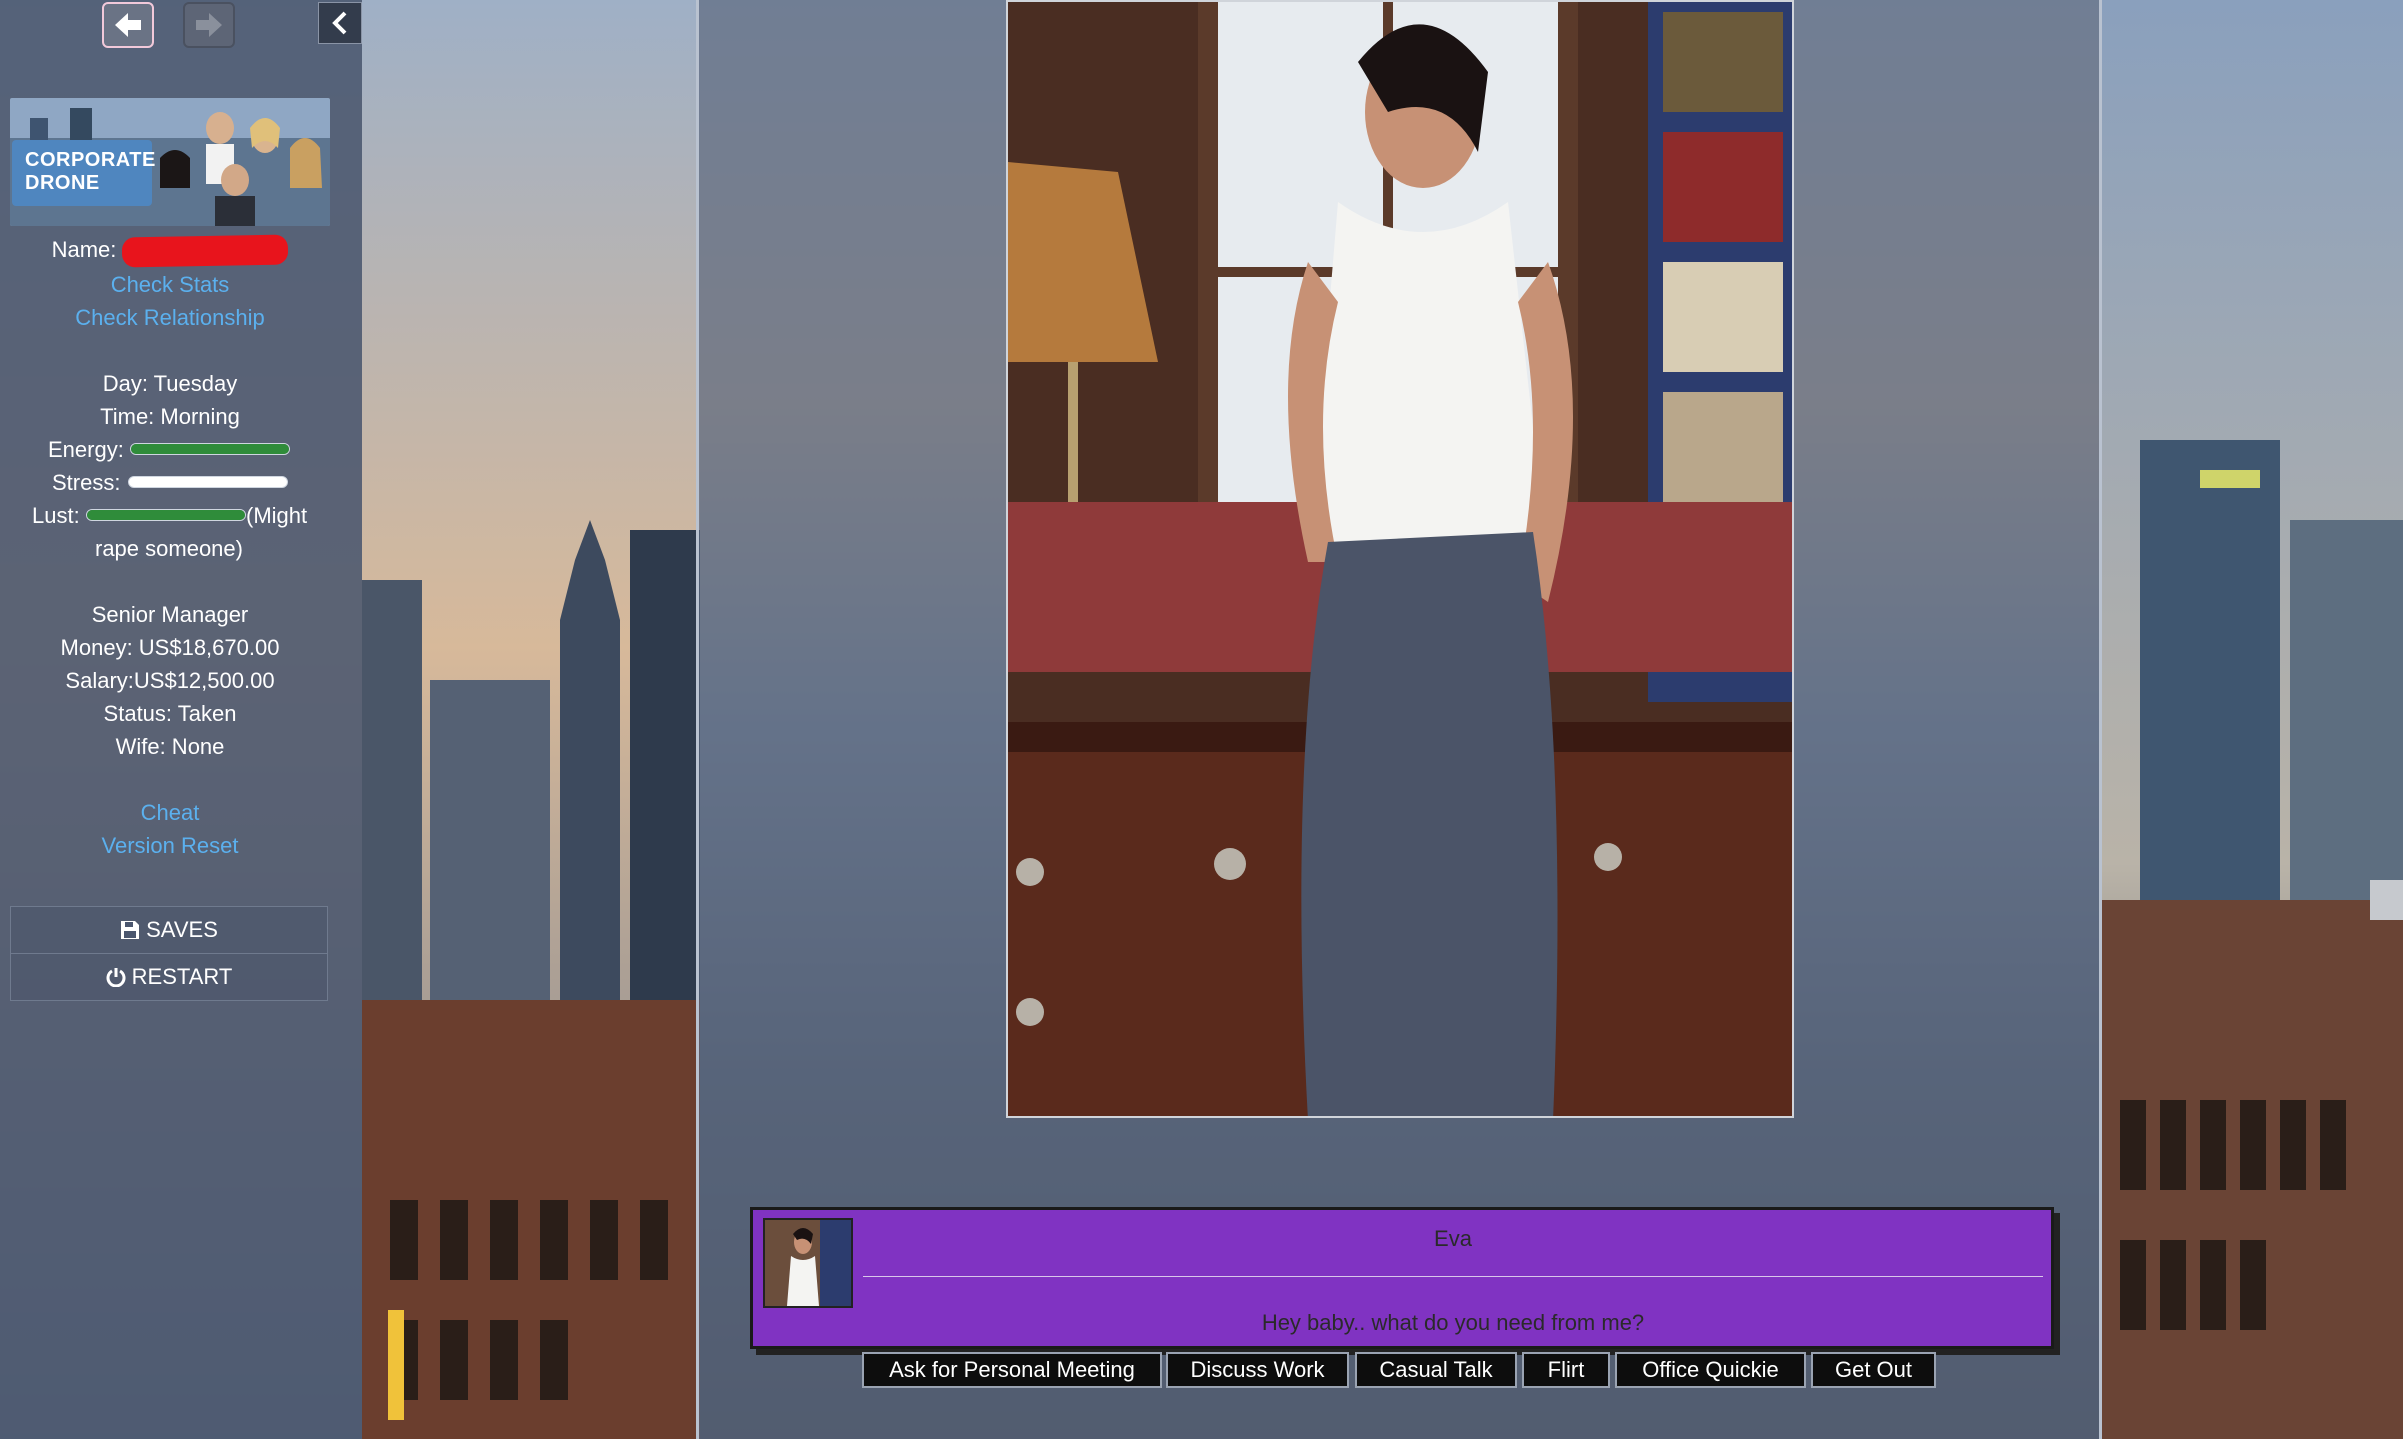 This screenshot has height=1439, width=2403. Describe the element at coordinates (169, 548) in the screenshot. I see `lust-note-continued: rape someone)` at that location.